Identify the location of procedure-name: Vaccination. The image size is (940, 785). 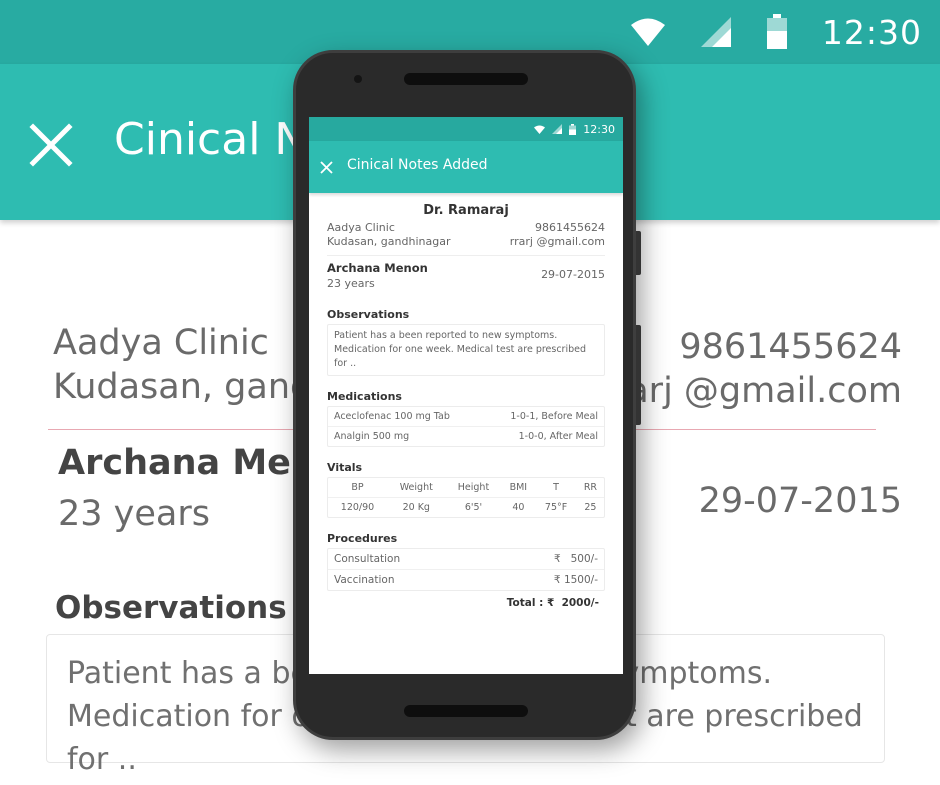
(364, 580).